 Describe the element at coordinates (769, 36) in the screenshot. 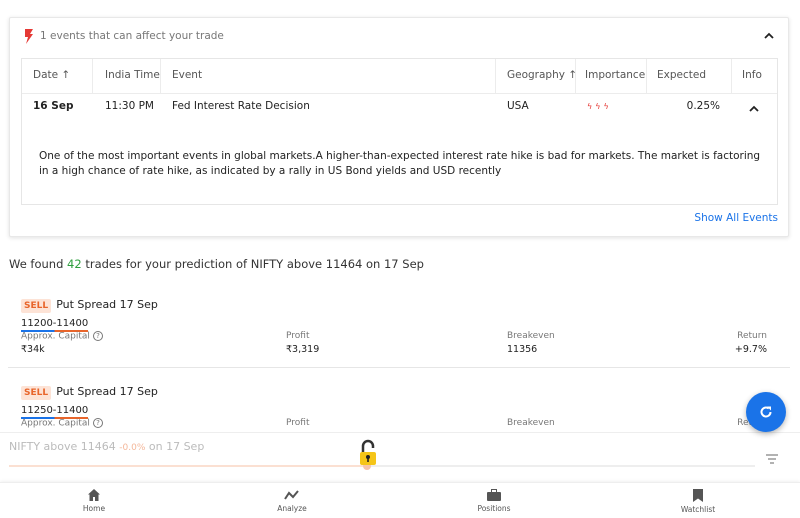

I see `collapse-chevron-icon` at that location.